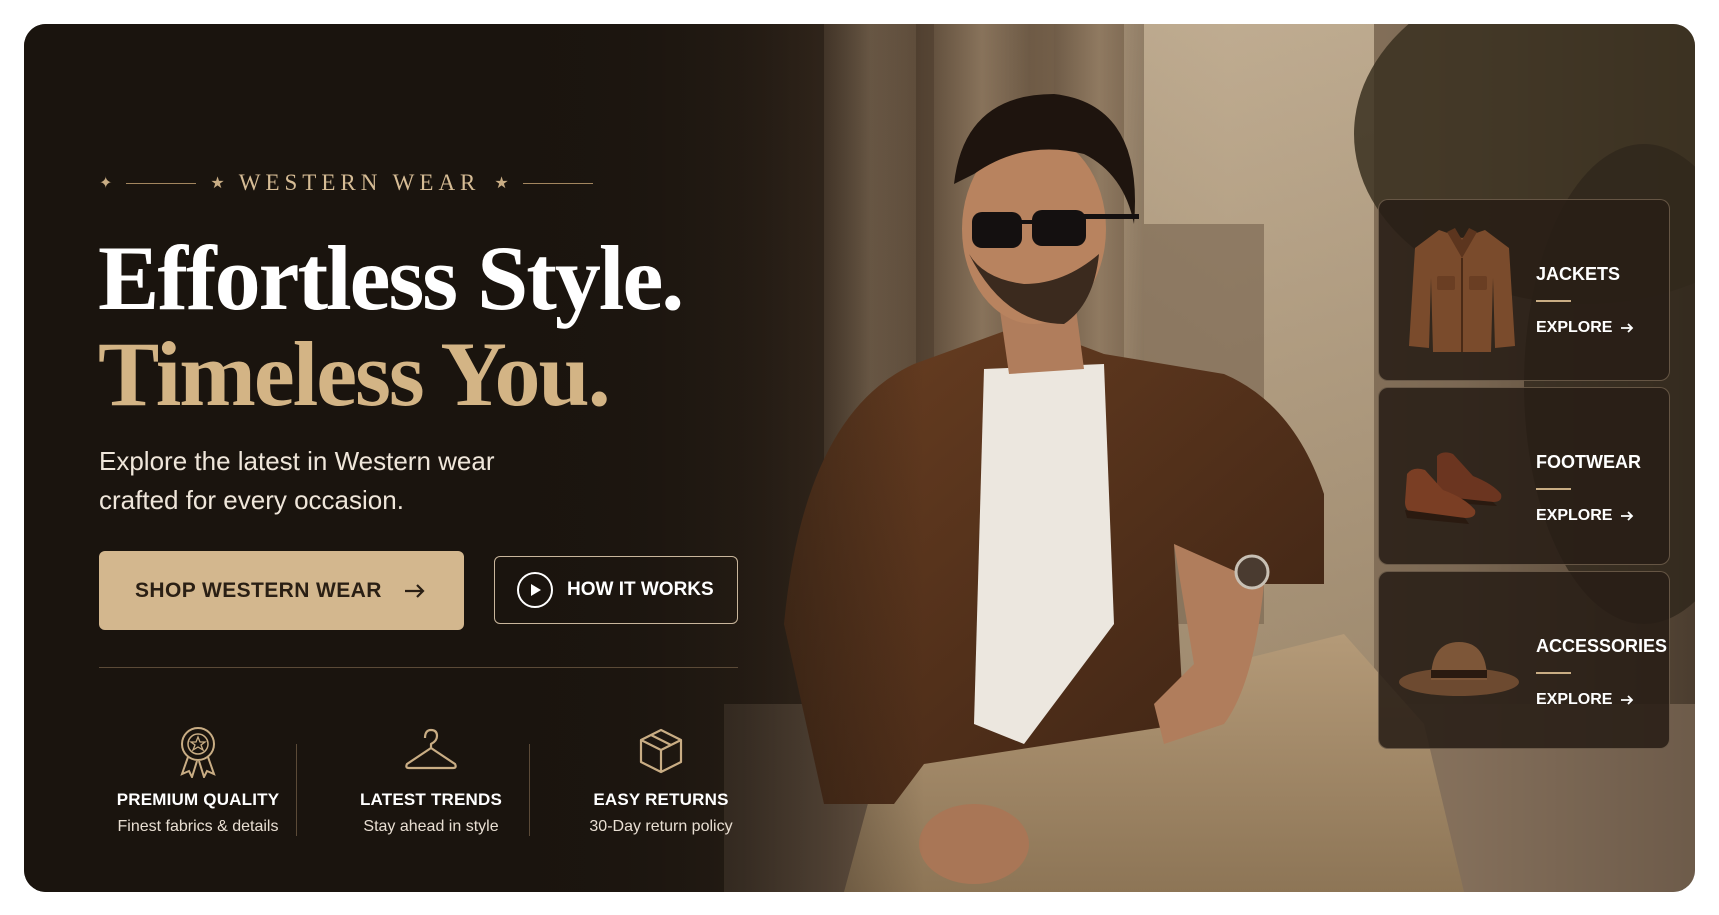  I want to click on feature-latest-trends: LATEST TRENDS Stay ahead in style, so click(431, 780).